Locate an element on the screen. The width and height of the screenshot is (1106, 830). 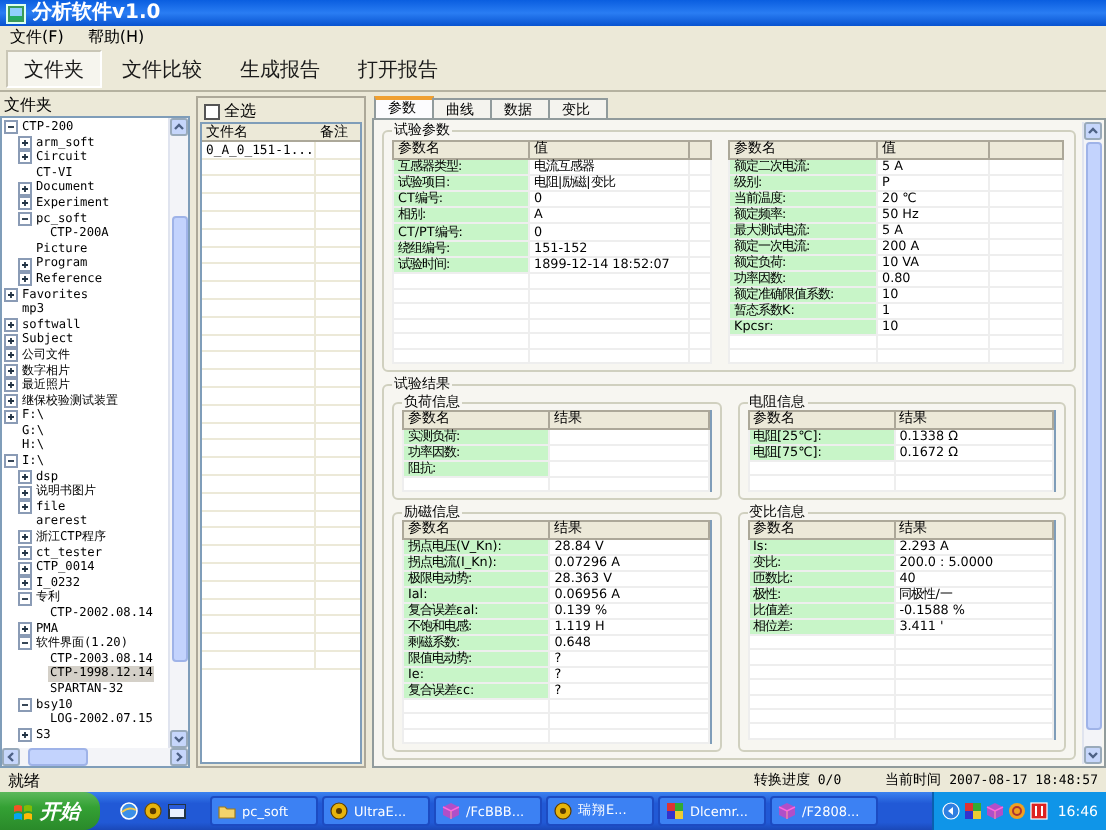
square-icon is located at coordinates (1038, 811).